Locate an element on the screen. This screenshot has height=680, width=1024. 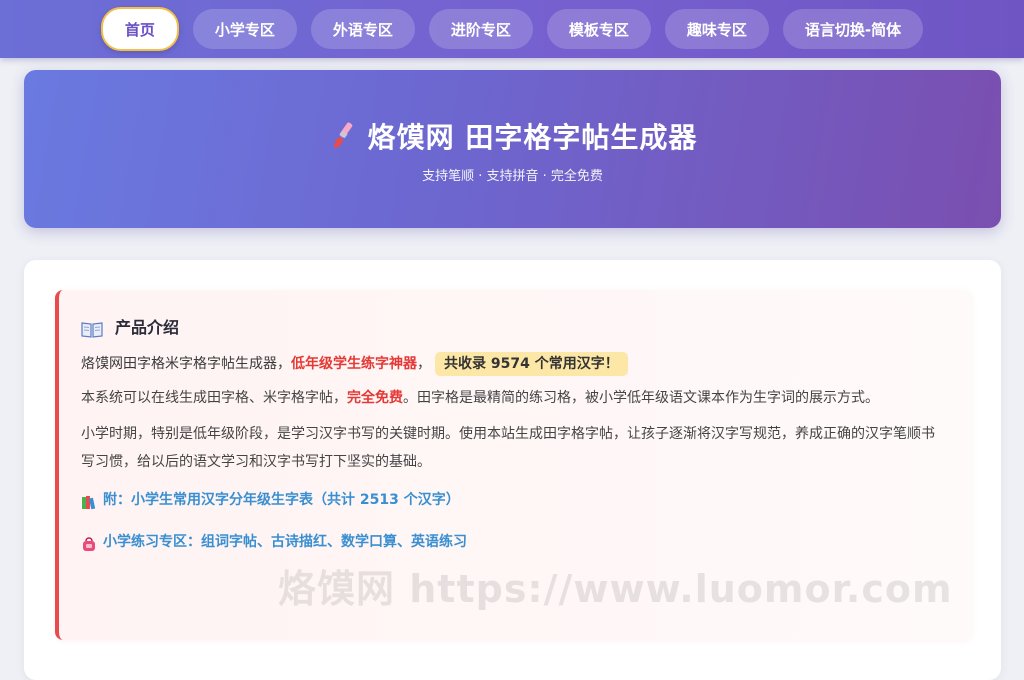
nav-fun: 趣味专区 is located at coordinates (716, 29).